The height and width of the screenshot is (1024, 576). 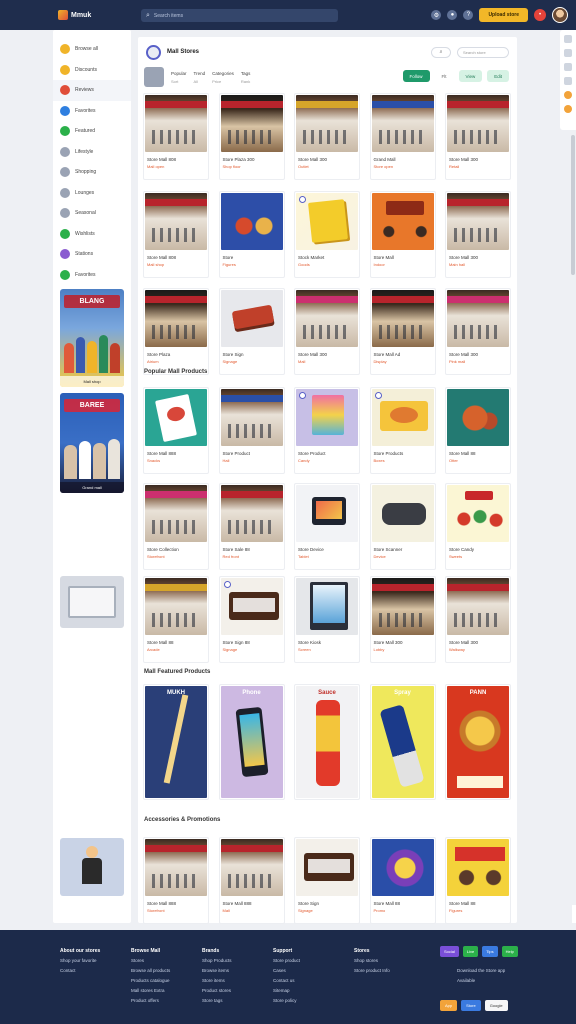 I want to click on product-card: Store Mall 808 Mall shop, so click(x=176, y=234).